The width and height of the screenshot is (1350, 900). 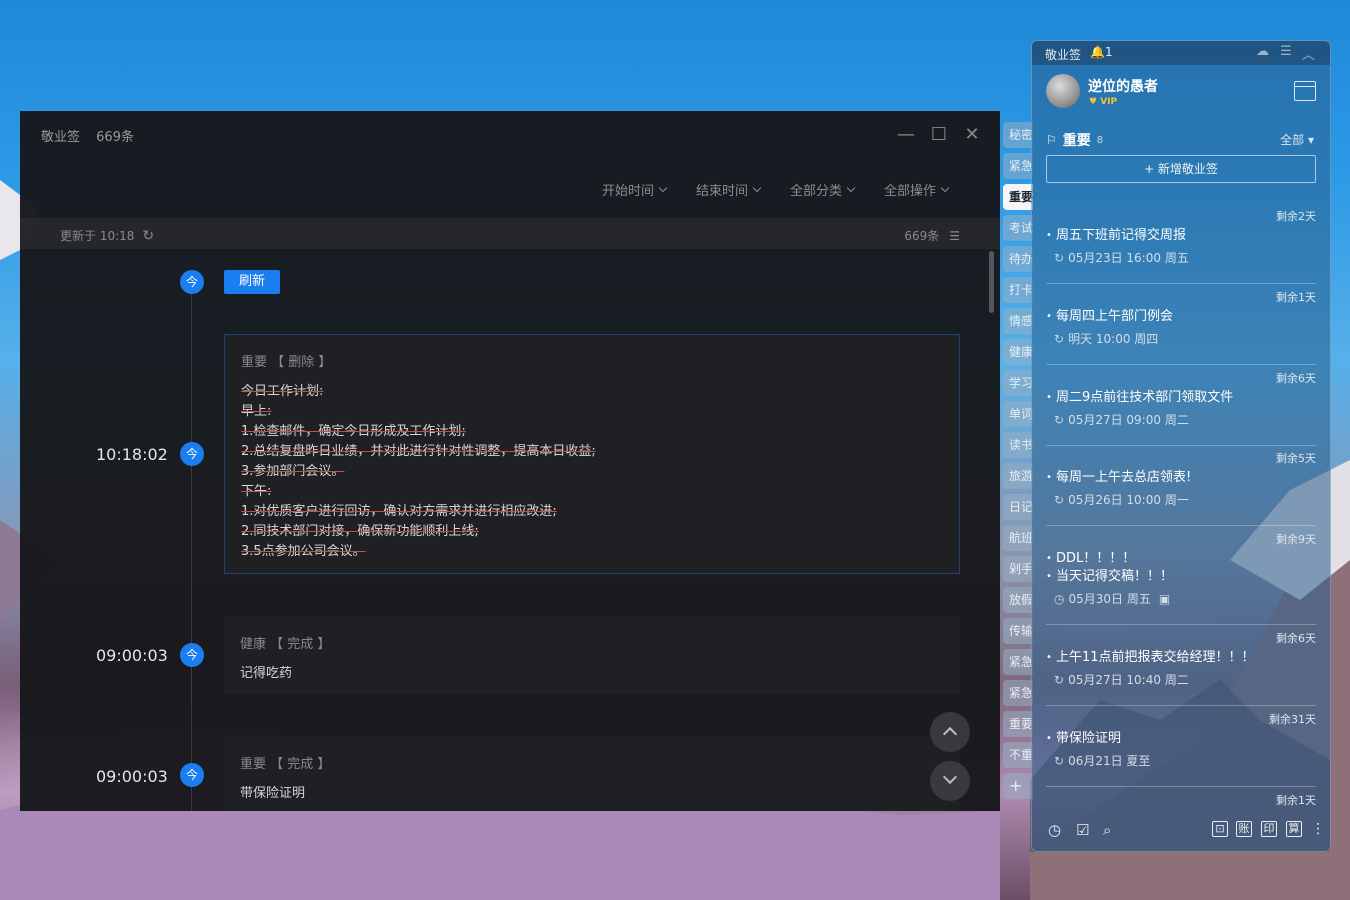 I want to click on maximize-button: ☐, so click(x=939, y=135).